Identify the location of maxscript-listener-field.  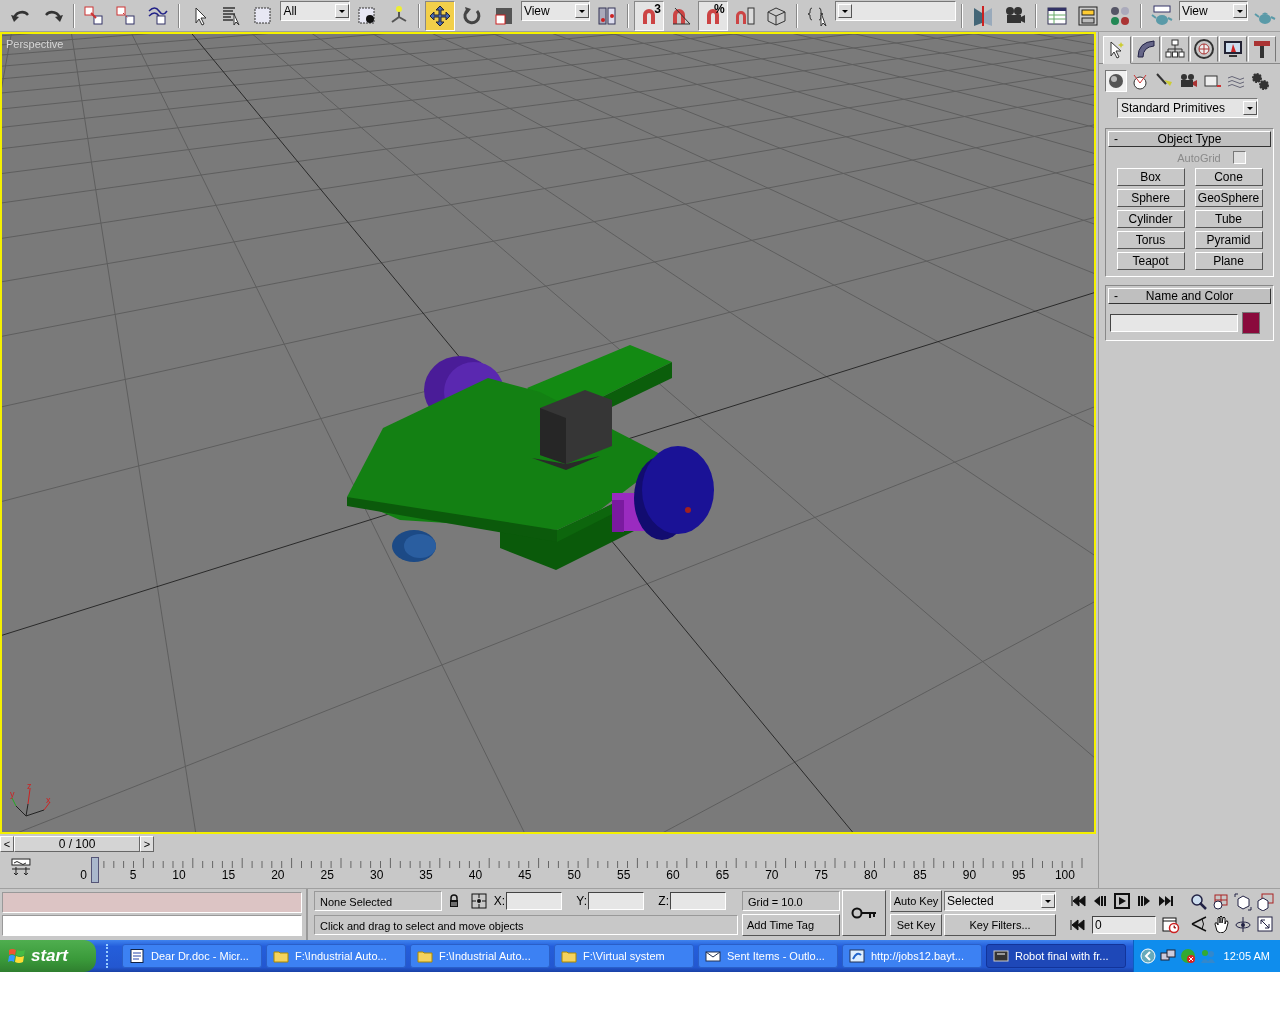
(152, 902).